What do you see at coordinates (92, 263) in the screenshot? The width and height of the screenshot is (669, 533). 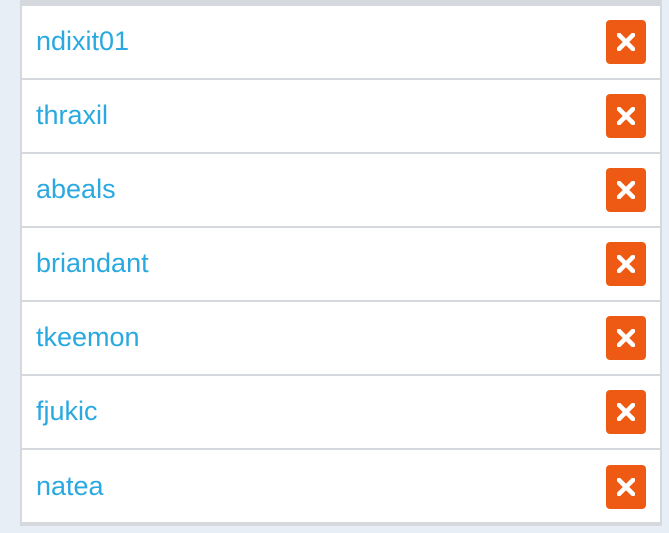 I see `username-link: briandant` at bounding box center [92, 263].